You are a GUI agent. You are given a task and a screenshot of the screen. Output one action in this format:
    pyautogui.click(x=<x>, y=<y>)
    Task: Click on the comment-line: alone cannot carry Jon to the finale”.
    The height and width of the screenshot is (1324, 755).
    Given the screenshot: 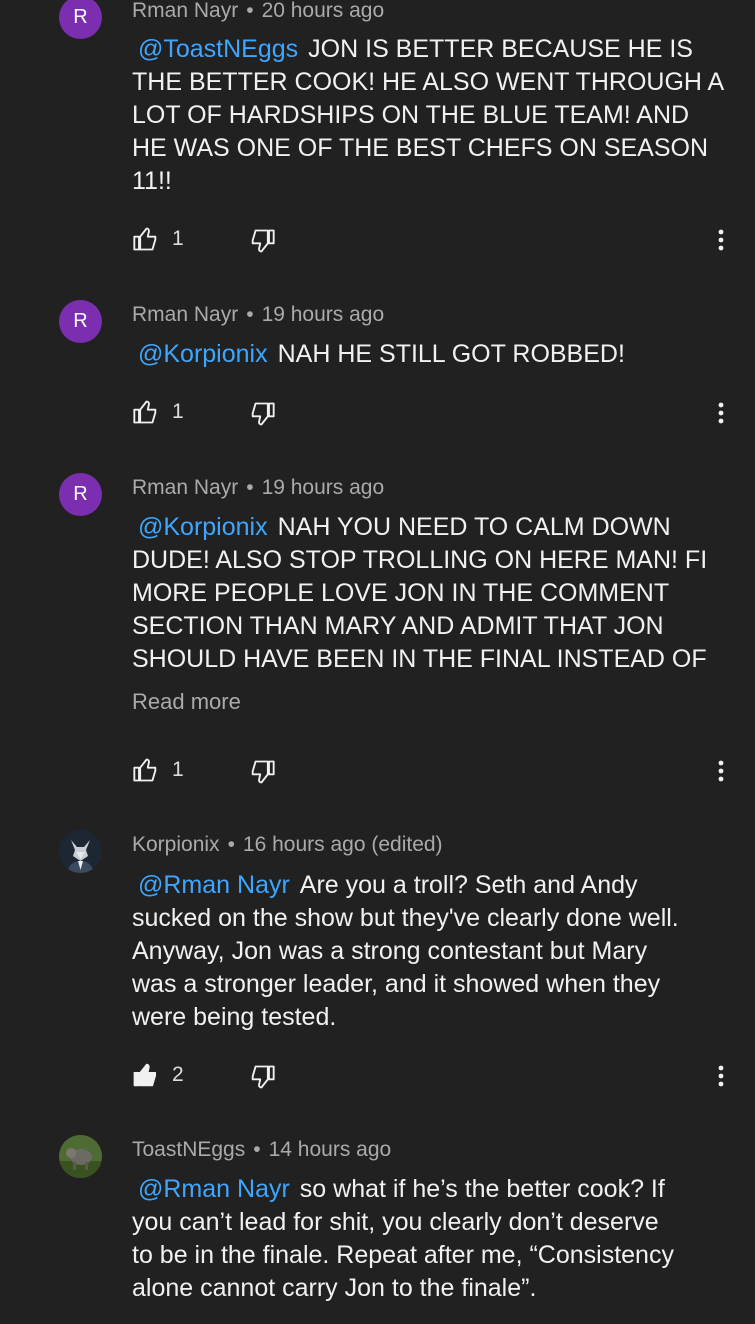 What is the action you would take?
    pyautogui.click(x=334, y=1288)
    